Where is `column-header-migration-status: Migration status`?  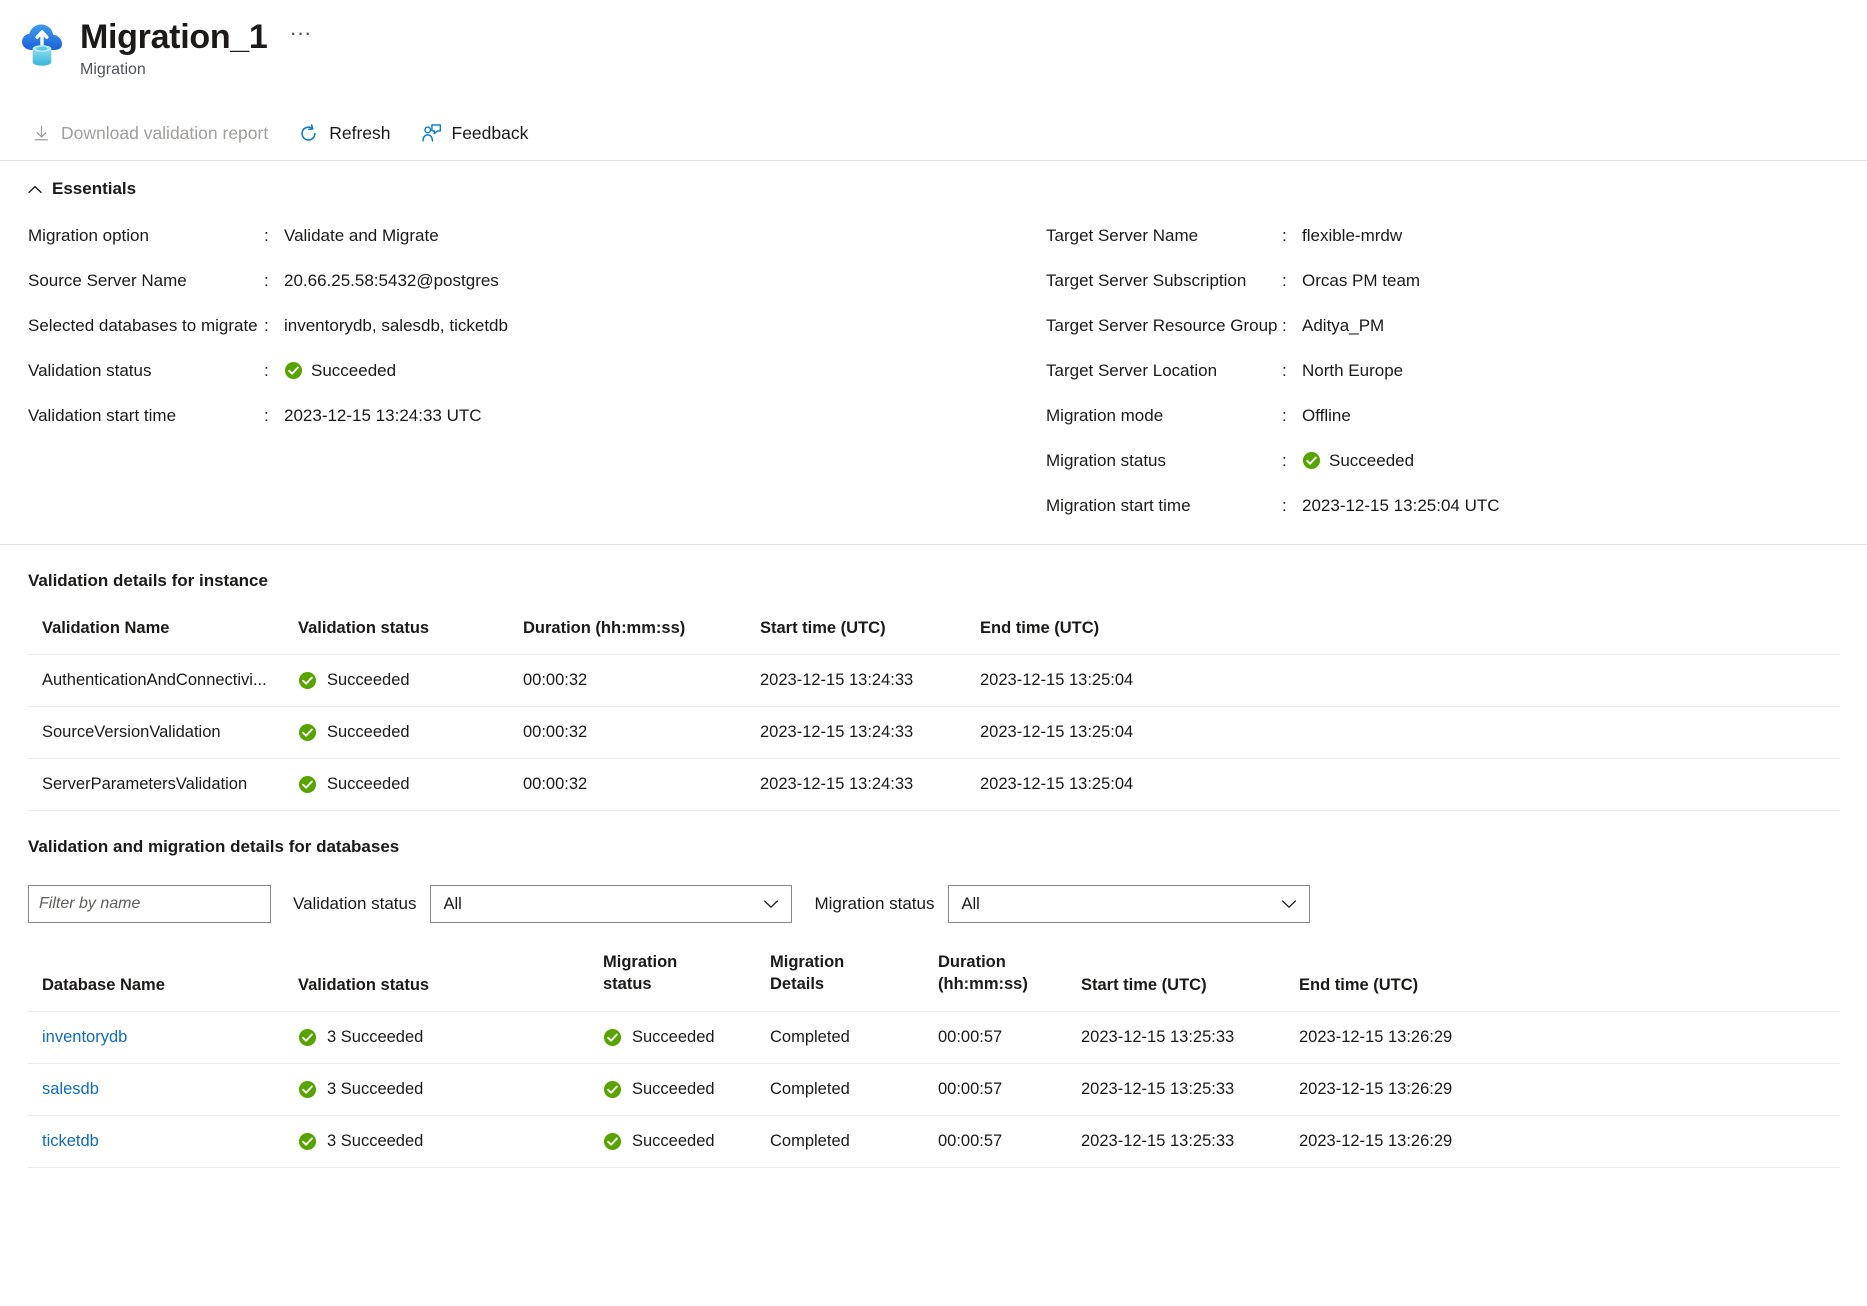
column-header-migration-status: Migration status is located at coordinates (686, 981).